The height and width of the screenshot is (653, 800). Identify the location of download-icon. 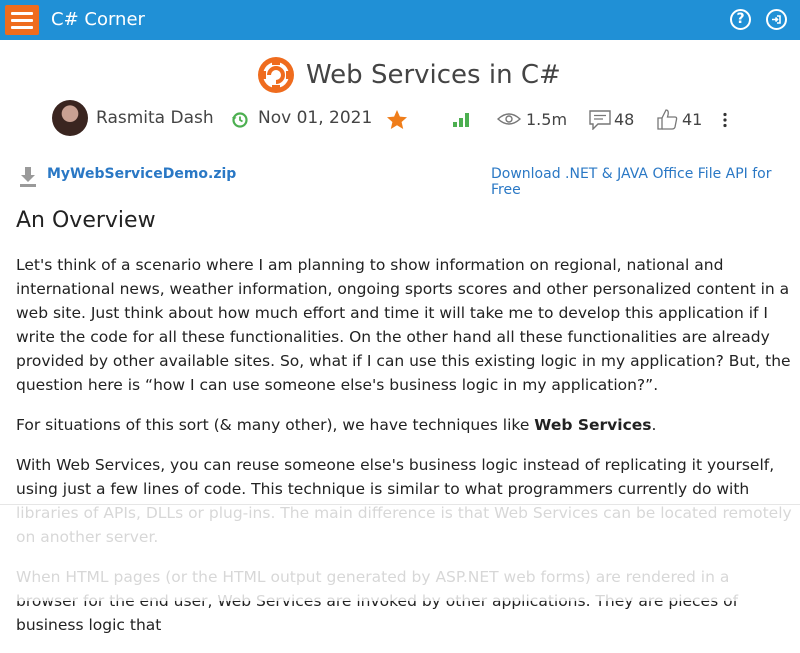
(28, 177).